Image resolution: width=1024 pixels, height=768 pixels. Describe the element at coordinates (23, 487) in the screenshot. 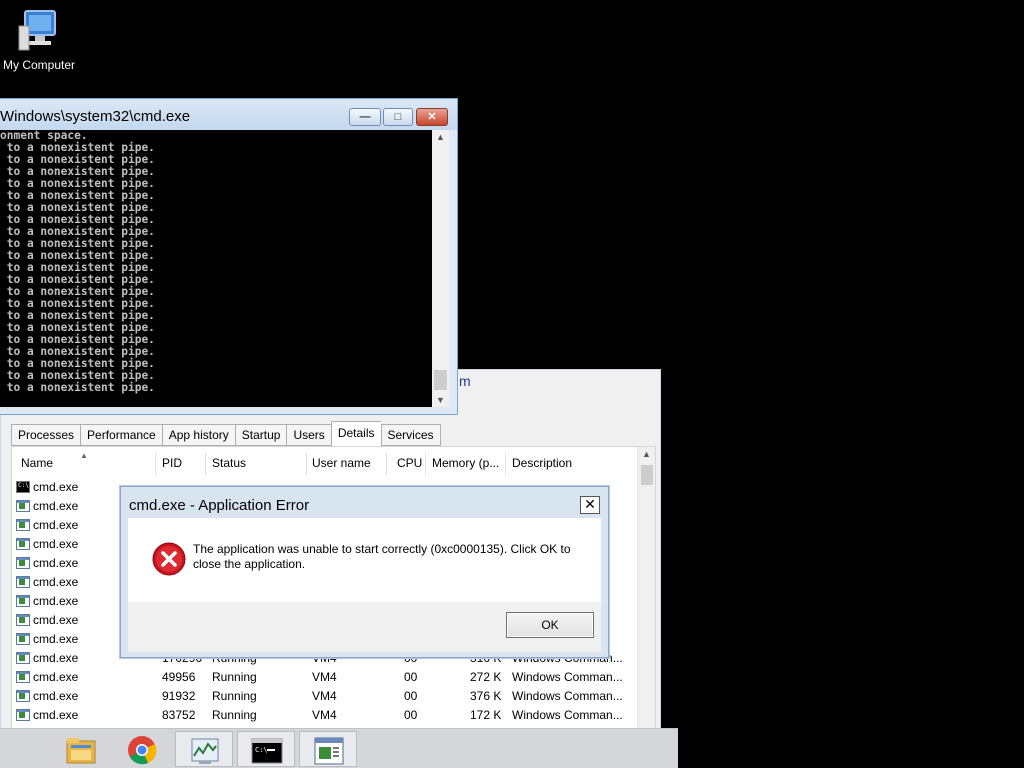

I see `cmd-icon` at that location.